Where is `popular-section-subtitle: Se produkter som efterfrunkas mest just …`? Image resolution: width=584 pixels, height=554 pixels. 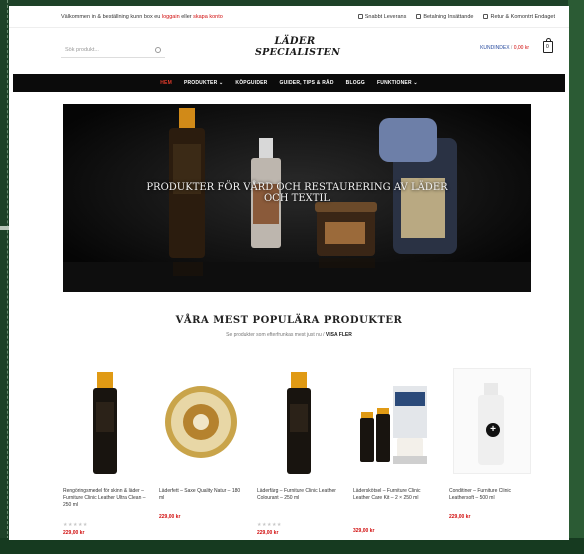 popular-section-subtitle: Se produkter som efterfrunkas mest just … is located at coordinates (289, 335).